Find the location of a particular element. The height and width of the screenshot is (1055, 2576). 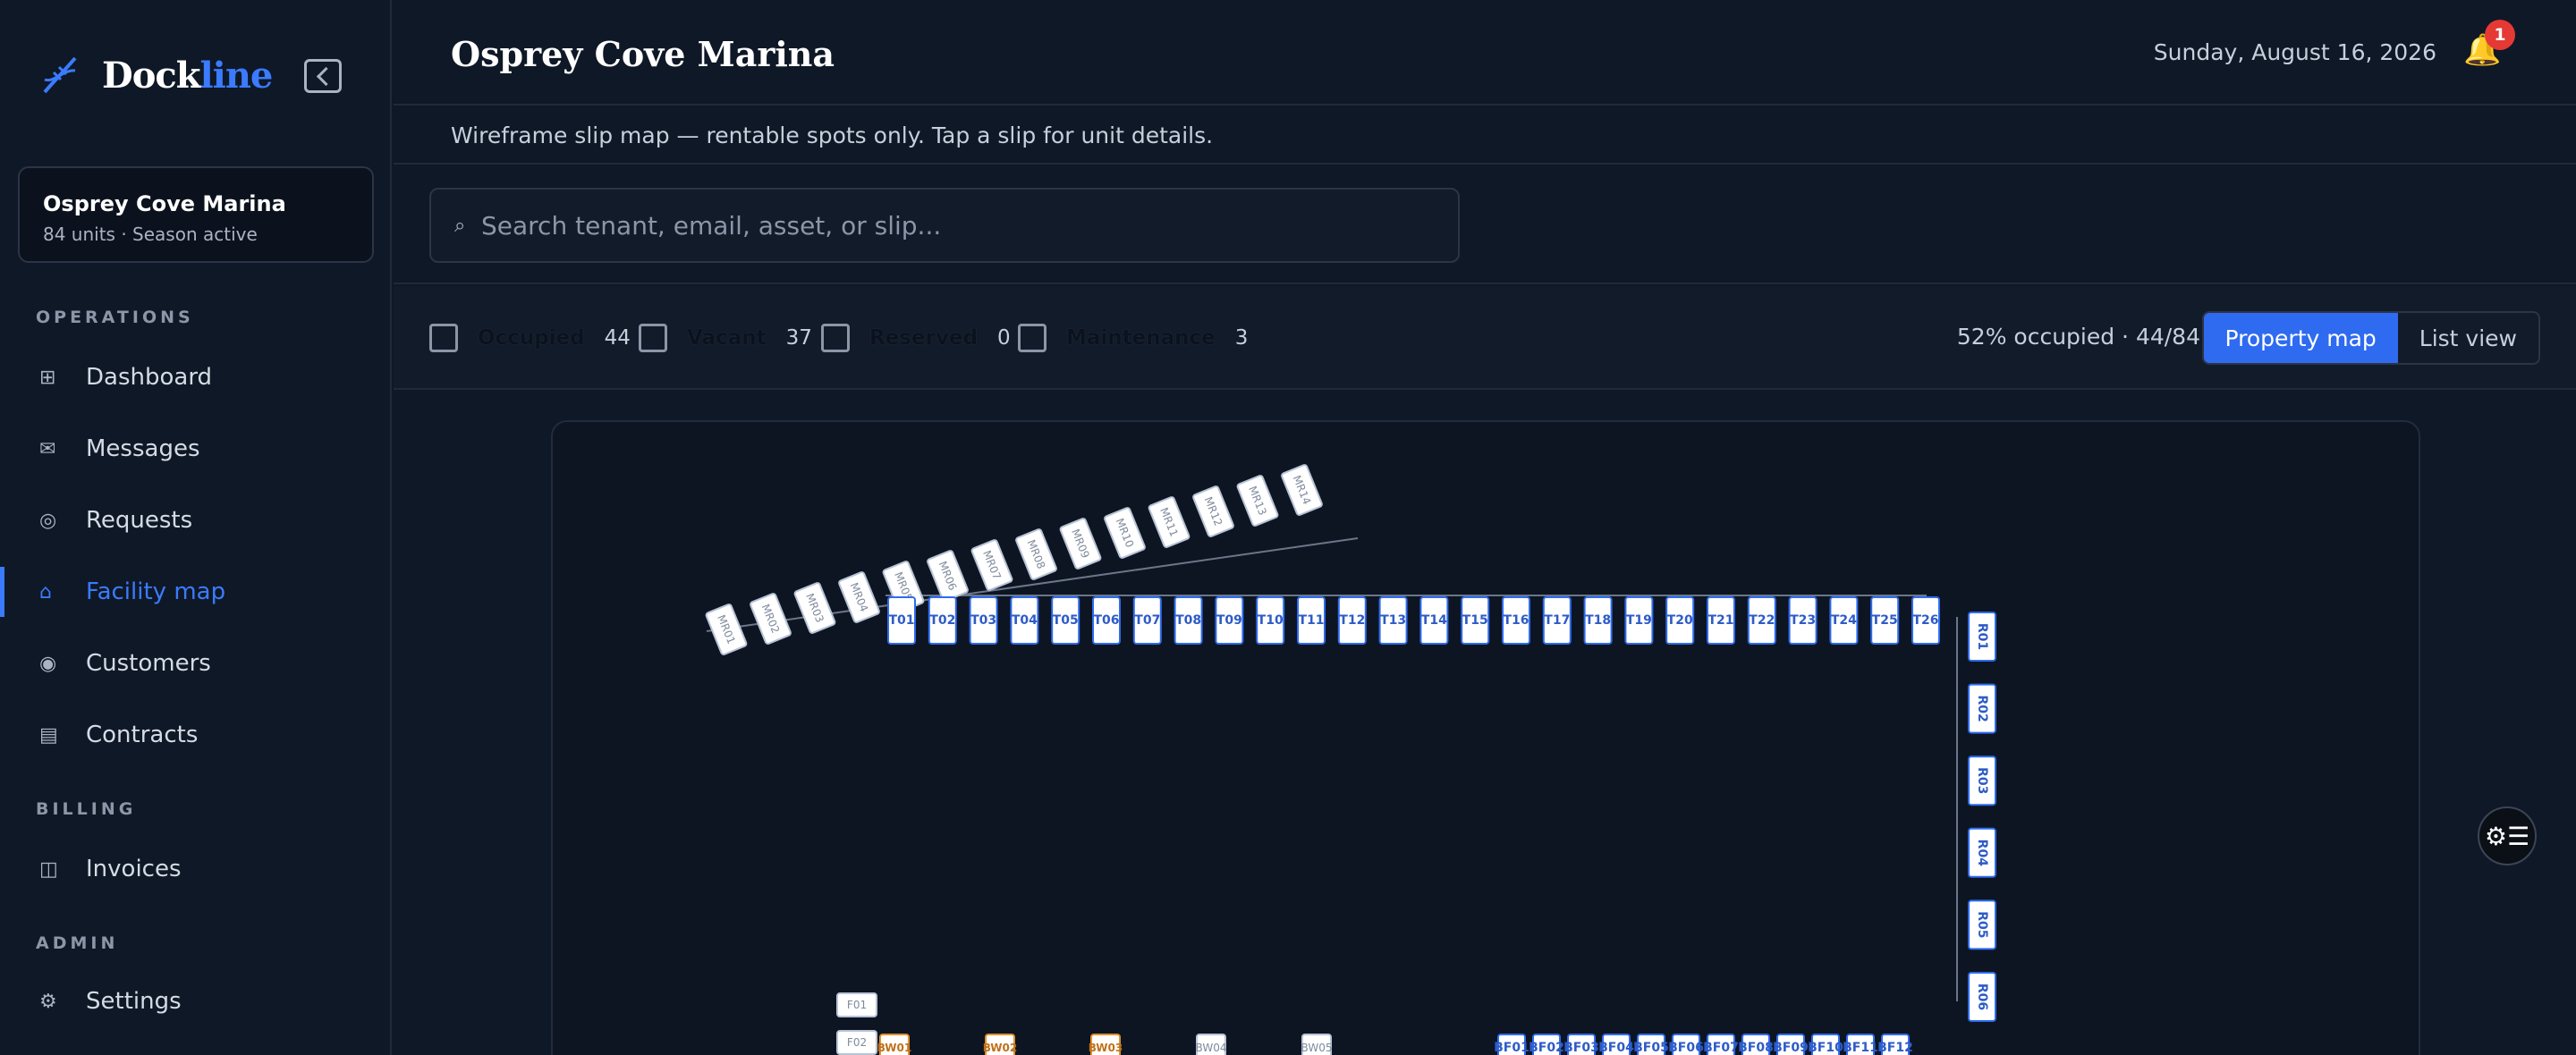

slip-mr04: MR04 is located at coordinates (859, 597).